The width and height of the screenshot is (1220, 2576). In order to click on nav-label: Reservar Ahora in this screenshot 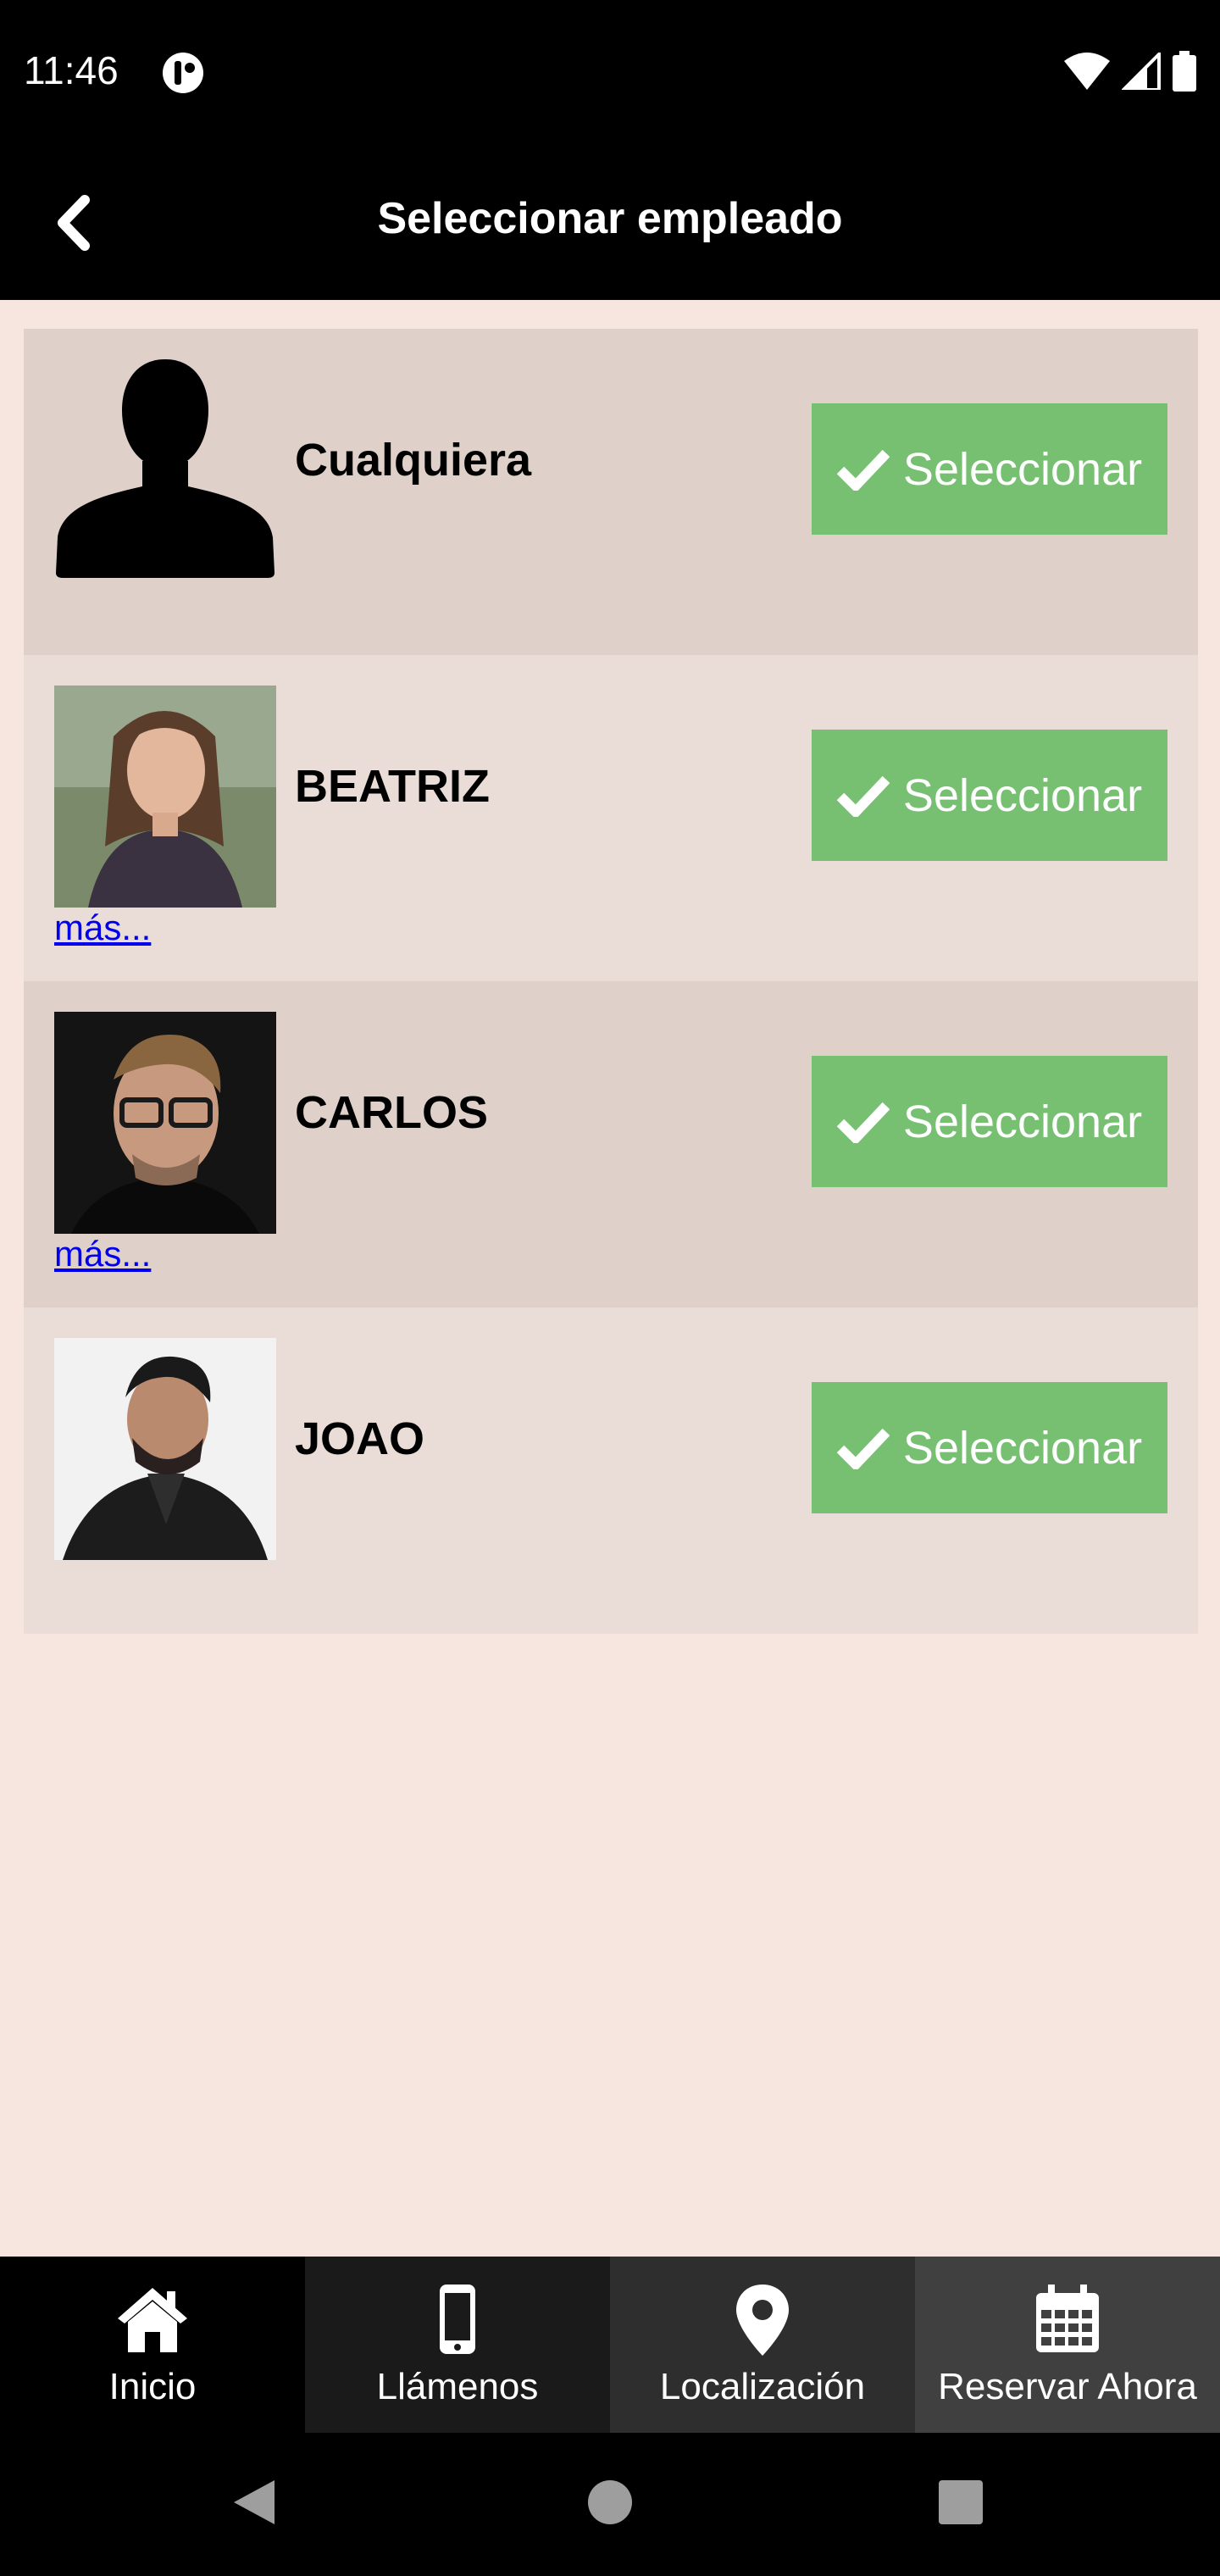, I will do `click(1067, 2386)`.